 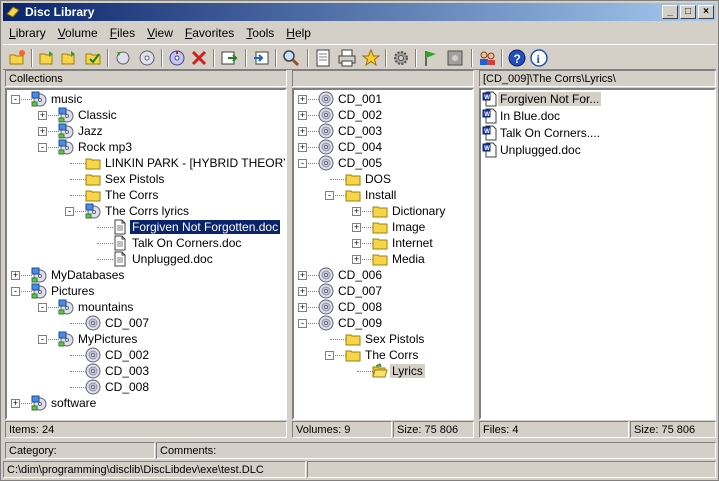 What do you see at coordinates (291, 58) in the screenshot?
I see `search-button` at bounding box center [291, 58].